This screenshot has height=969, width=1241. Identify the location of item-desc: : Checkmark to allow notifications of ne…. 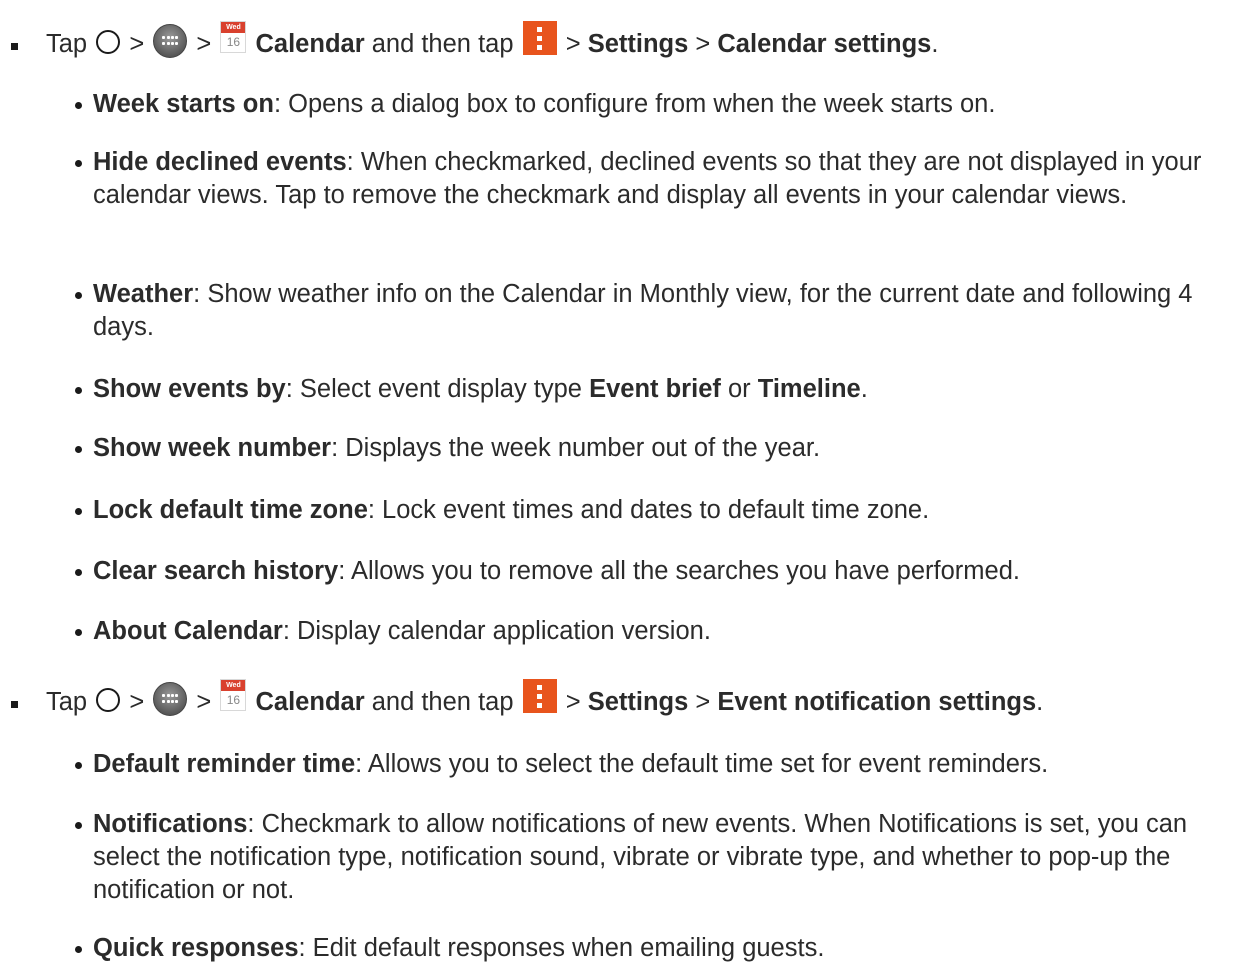
(640, 857).